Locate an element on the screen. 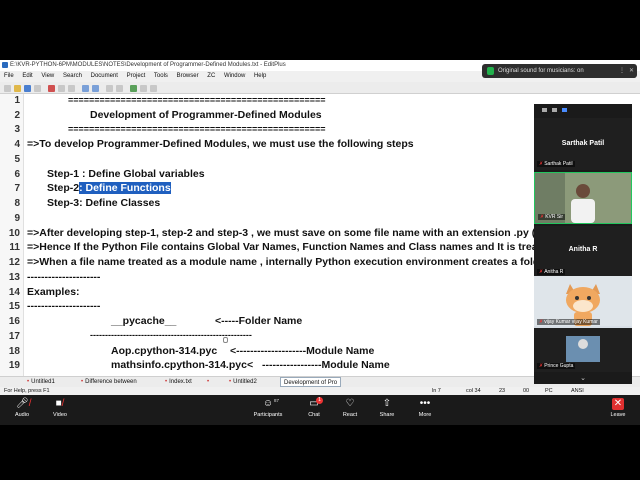 This screenshot has height=480, width=640. chat-label: Chat is located at coordinates (314, 415).